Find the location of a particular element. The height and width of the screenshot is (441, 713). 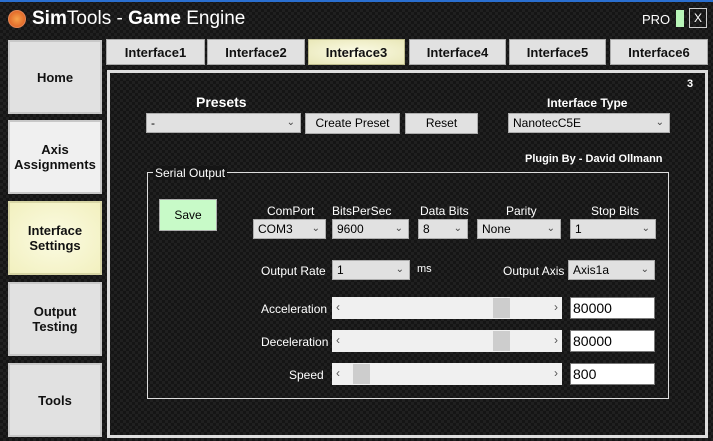

speed-input: 800 is located at coordinates (612, 374).